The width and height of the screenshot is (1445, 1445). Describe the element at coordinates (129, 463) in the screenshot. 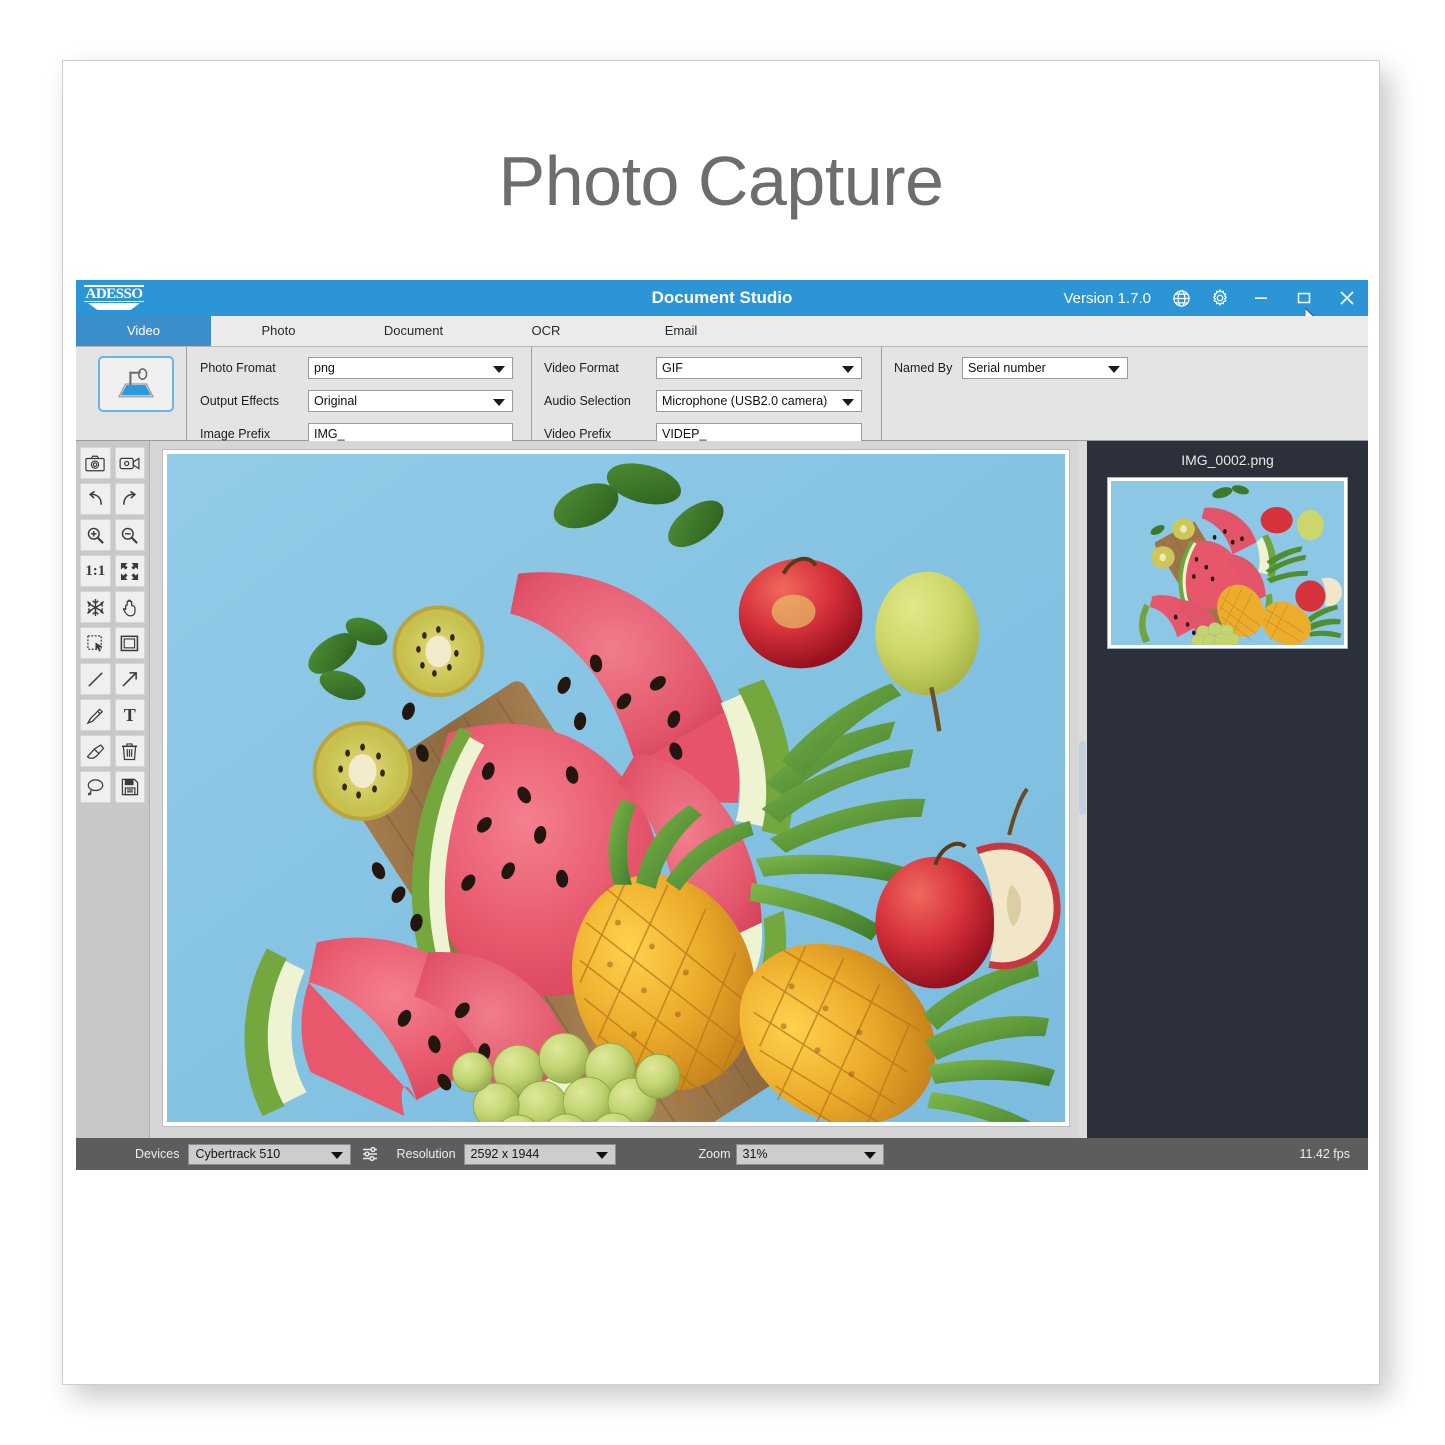

I see `record-video-icon` at that location.